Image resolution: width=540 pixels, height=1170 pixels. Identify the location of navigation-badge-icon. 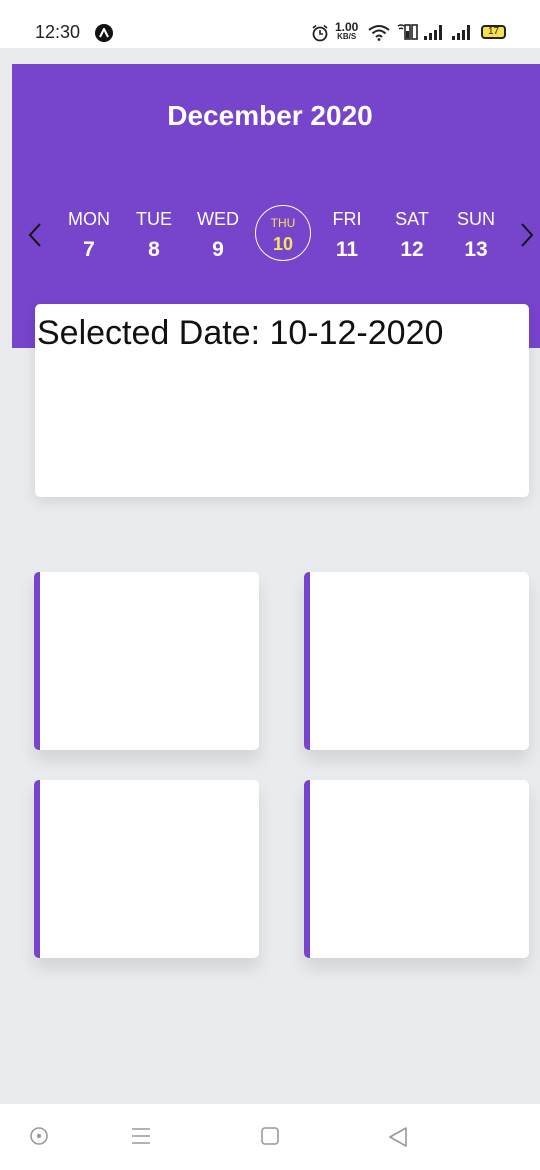
(104, 33).